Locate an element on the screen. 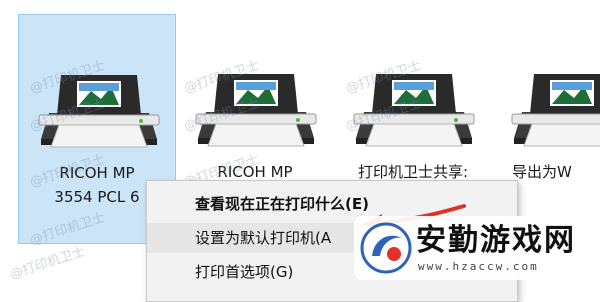 The image size is (600, 302). site-badge-title: 安勤游戏网 is located at coordinates (496, 240).